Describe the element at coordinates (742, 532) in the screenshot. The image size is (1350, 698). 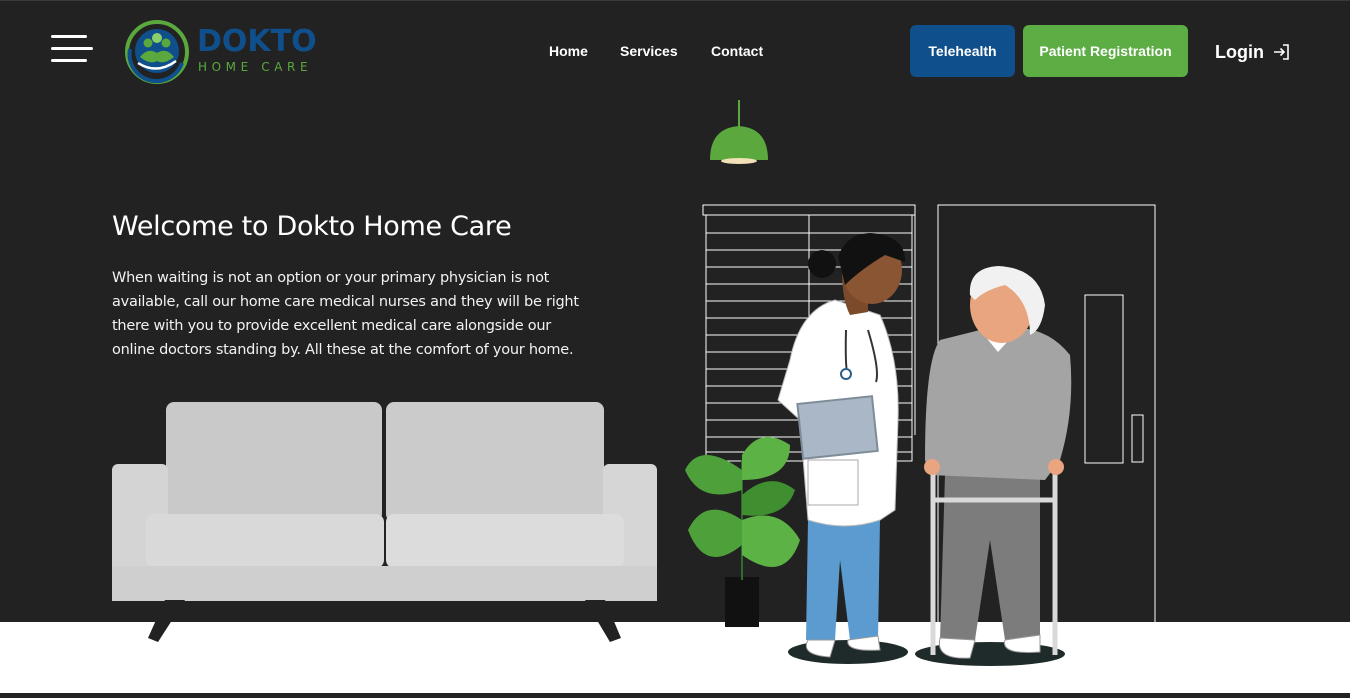
I see `potted-plant` at that location.